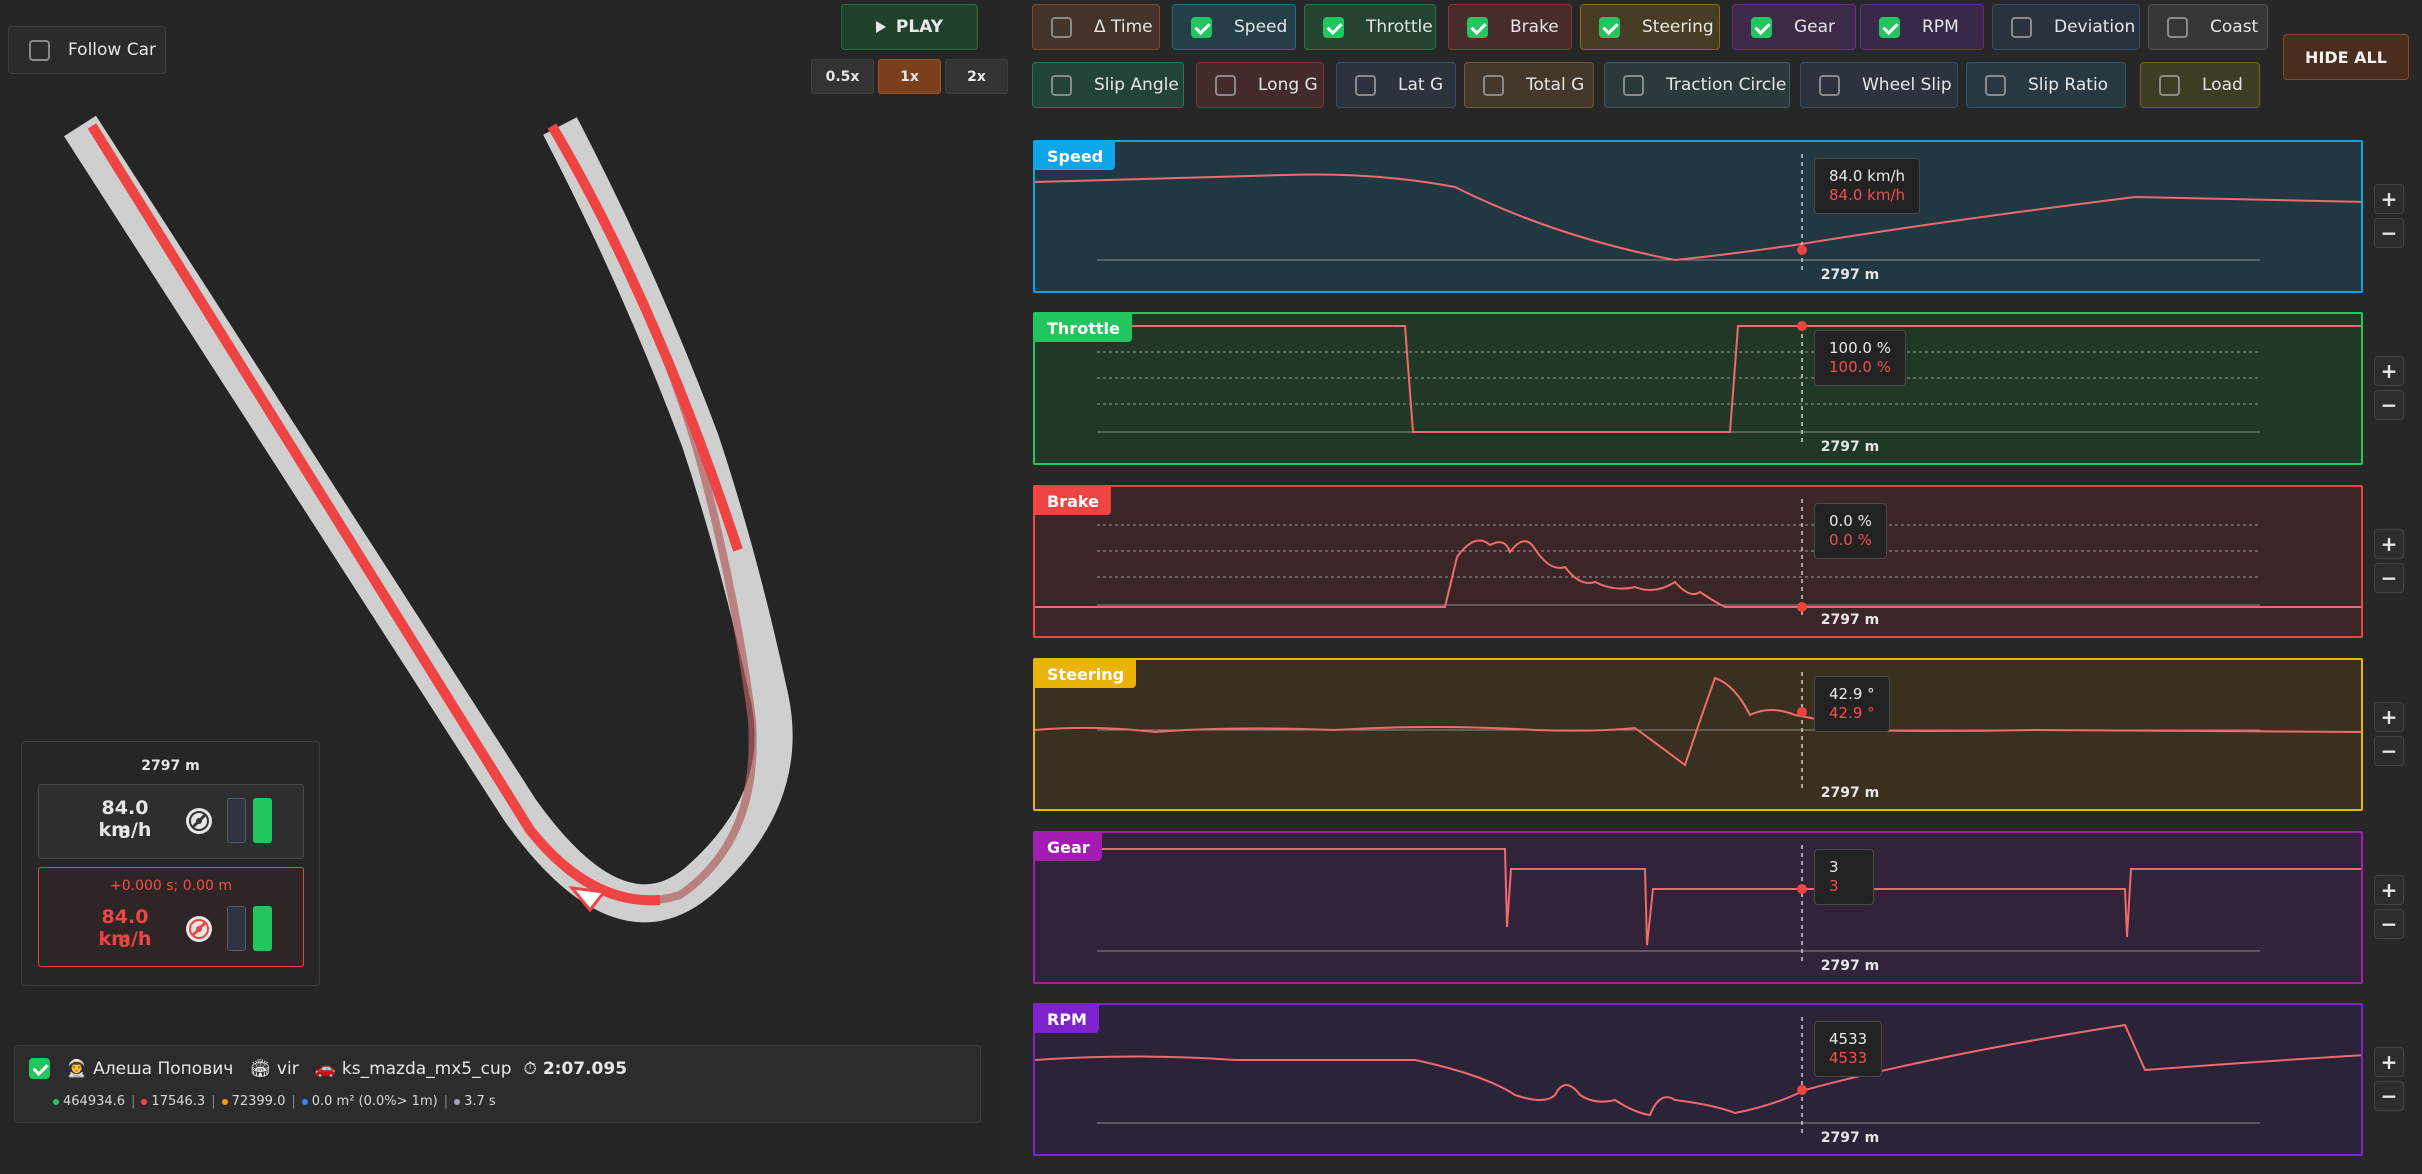  I want to click on car-icon: 🚗, so click(325, 1068).